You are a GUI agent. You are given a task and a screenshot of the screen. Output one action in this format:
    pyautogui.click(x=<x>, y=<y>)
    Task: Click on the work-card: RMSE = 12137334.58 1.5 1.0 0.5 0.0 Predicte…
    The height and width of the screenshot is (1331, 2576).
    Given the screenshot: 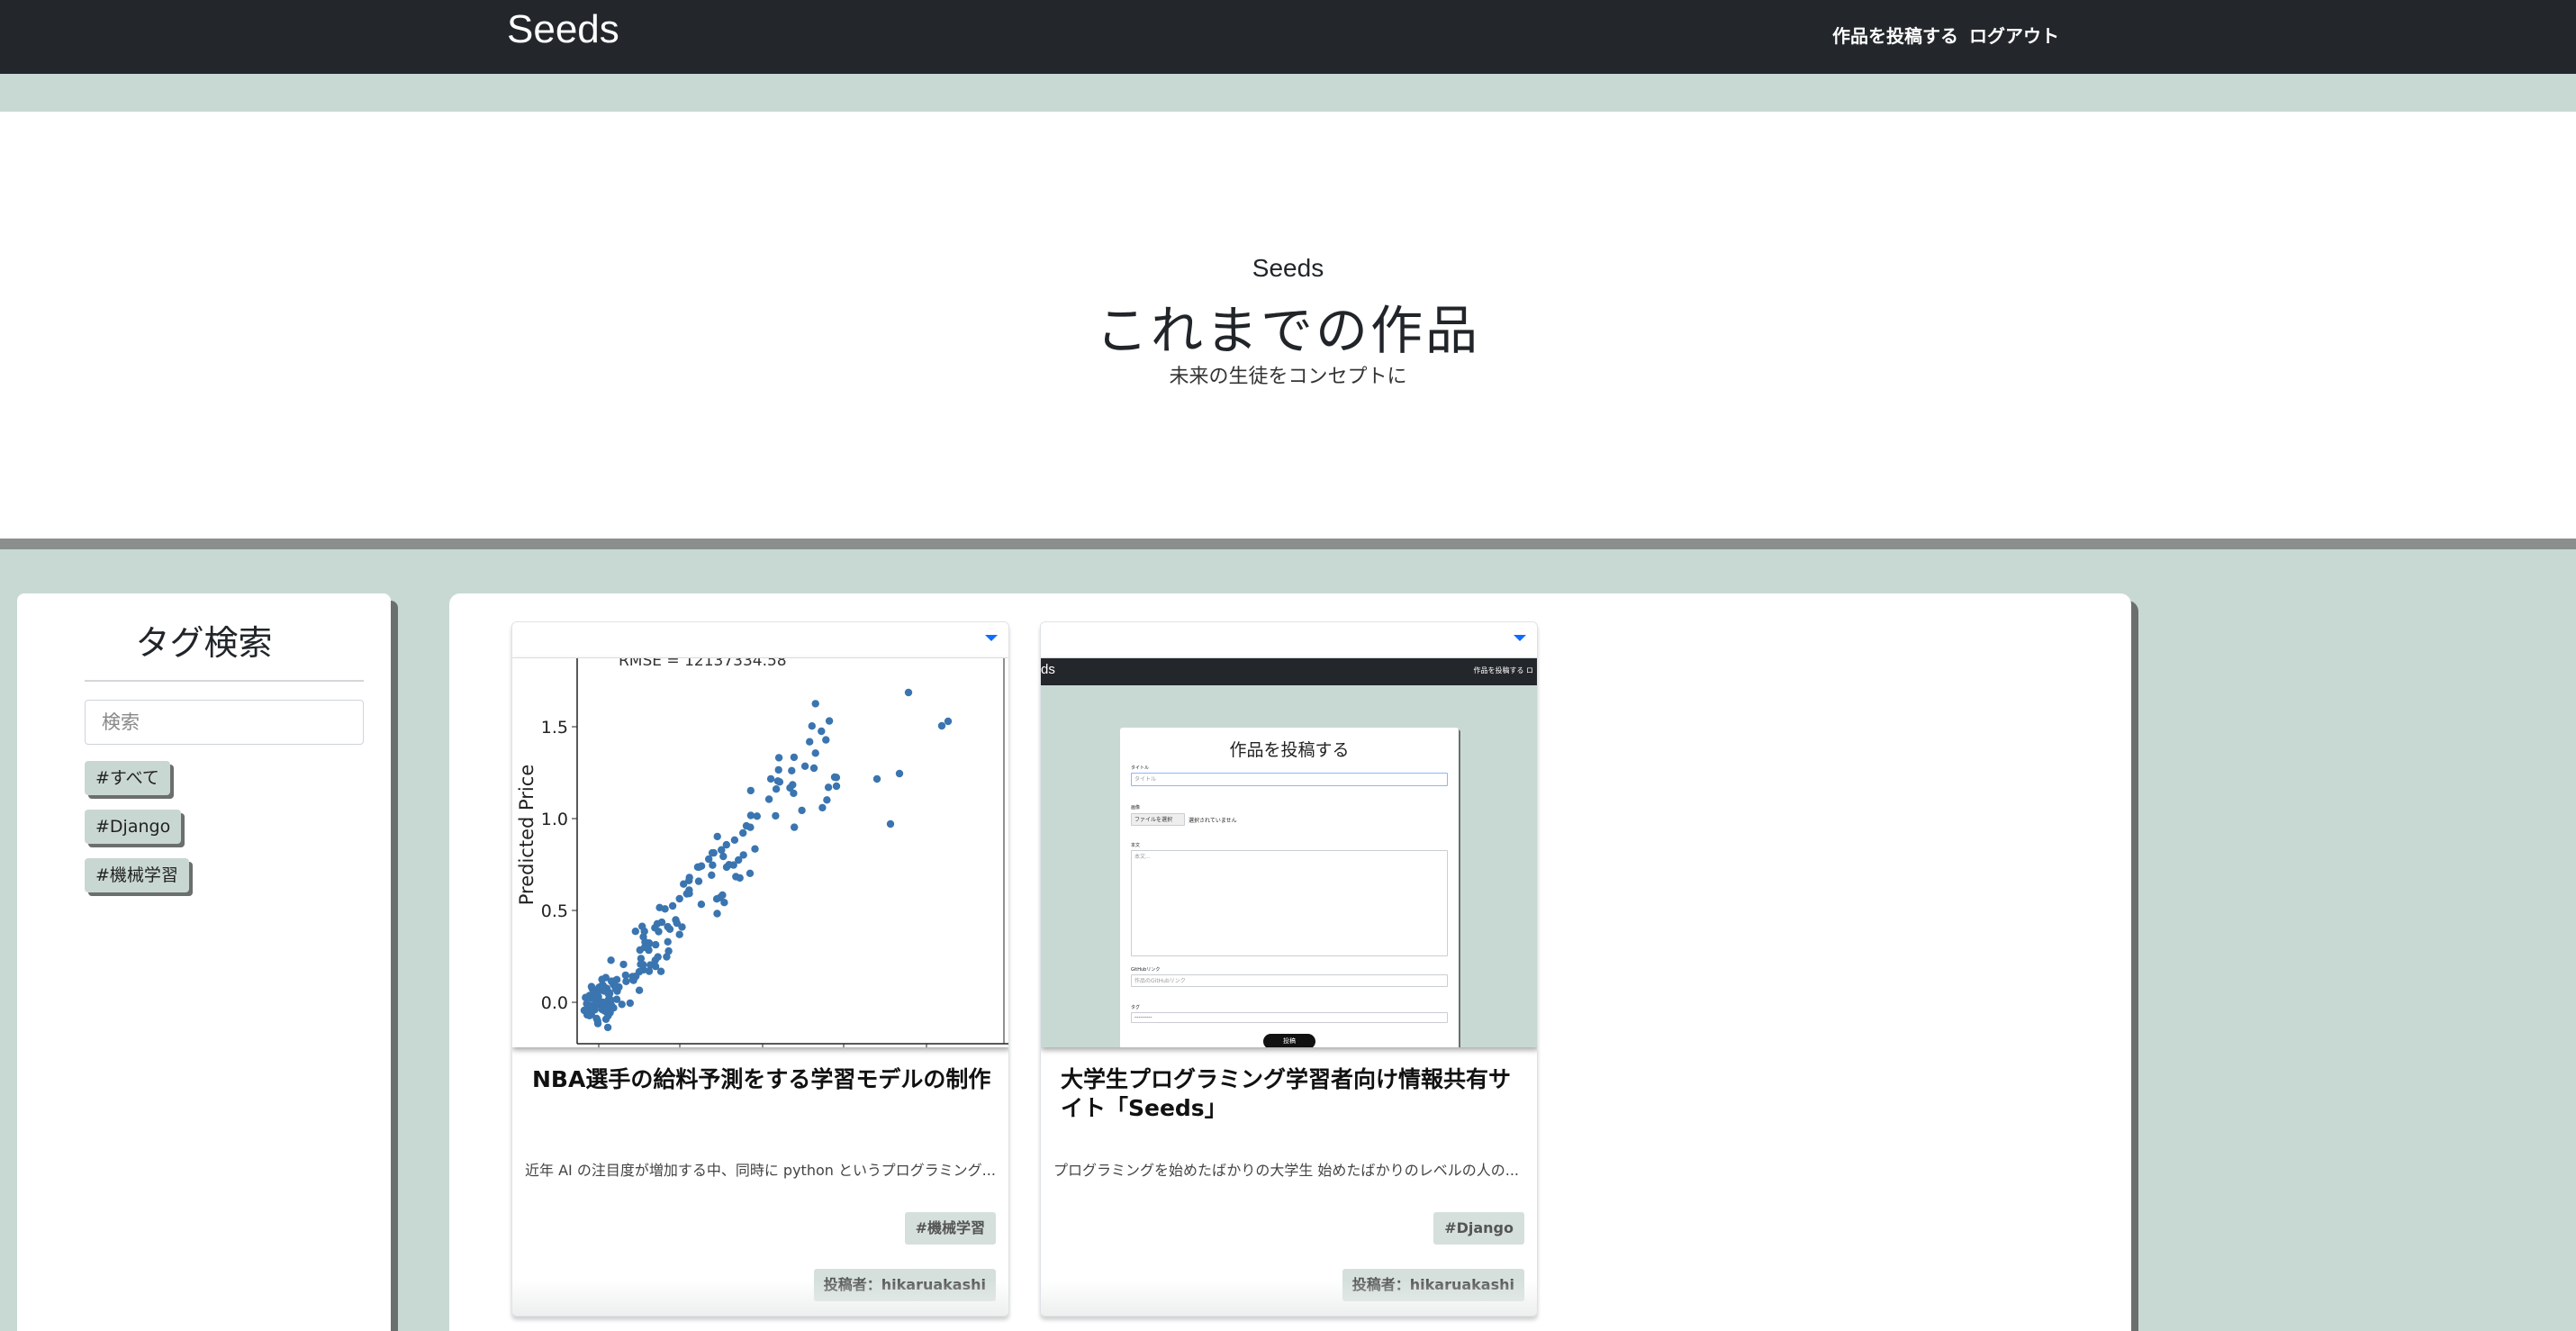 What is the action you would take?
    pyautogui.click(x=760, y=969)
    